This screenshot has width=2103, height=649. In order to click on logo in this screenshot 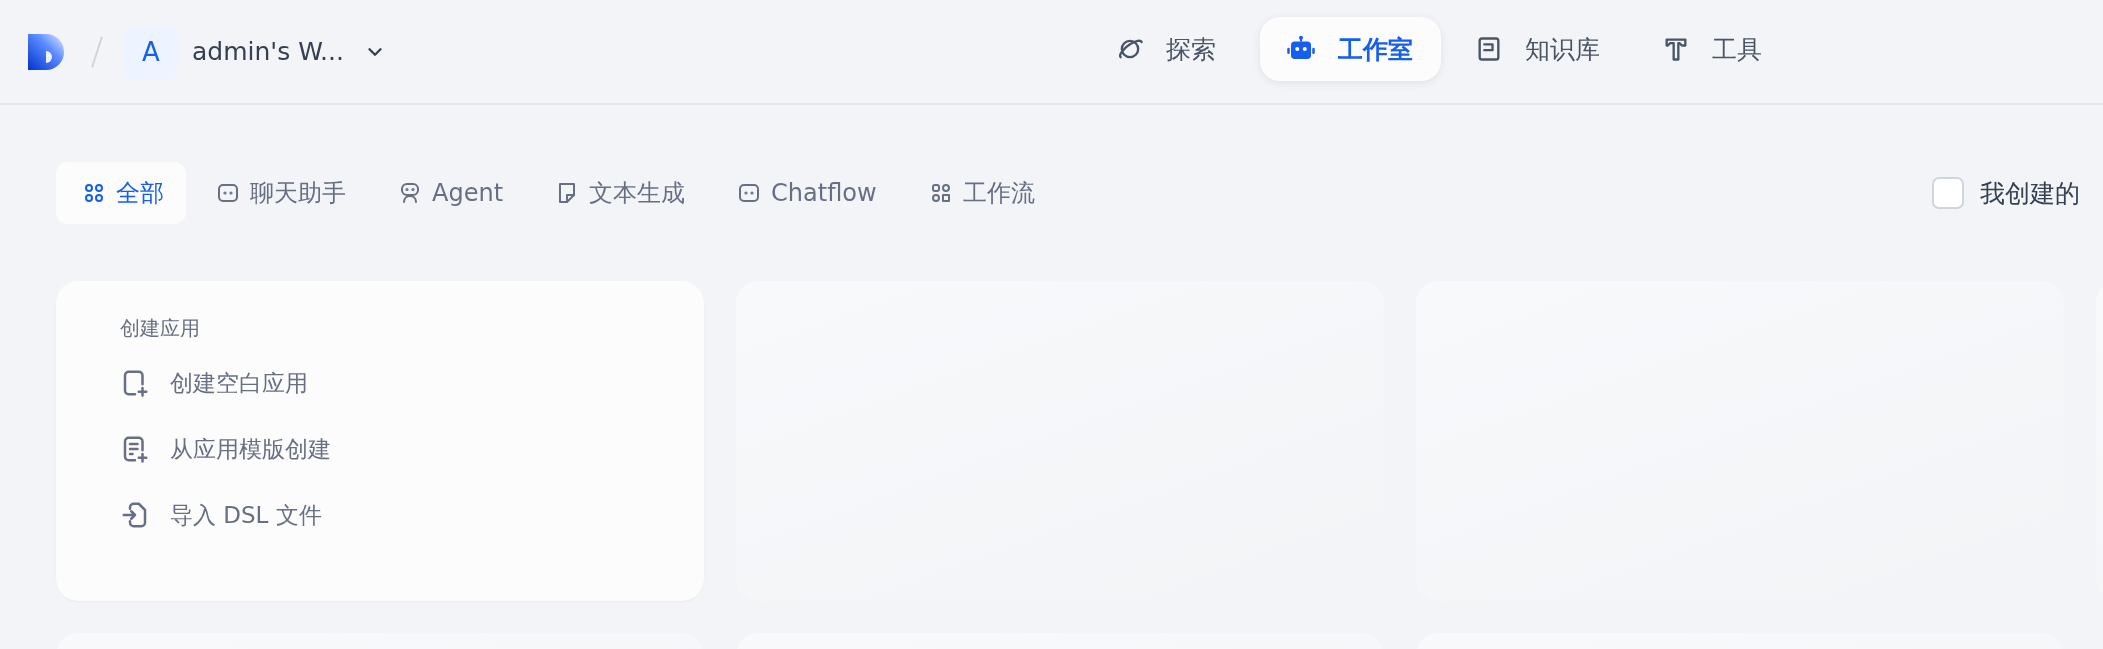, I will do `click(46, 51)`.